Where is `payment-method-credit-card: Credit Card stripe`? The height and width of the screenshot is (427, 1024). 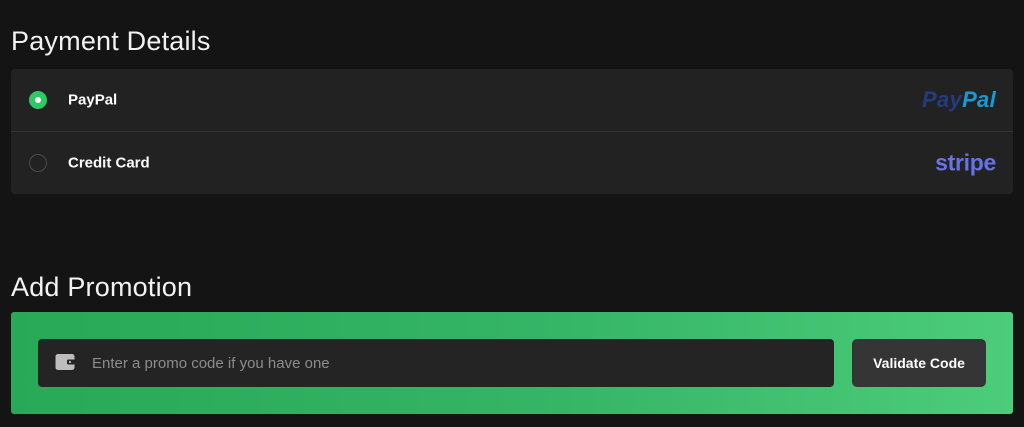 payment-method-credit-card: Credit Card stripe is located at coordinates (512, 162).